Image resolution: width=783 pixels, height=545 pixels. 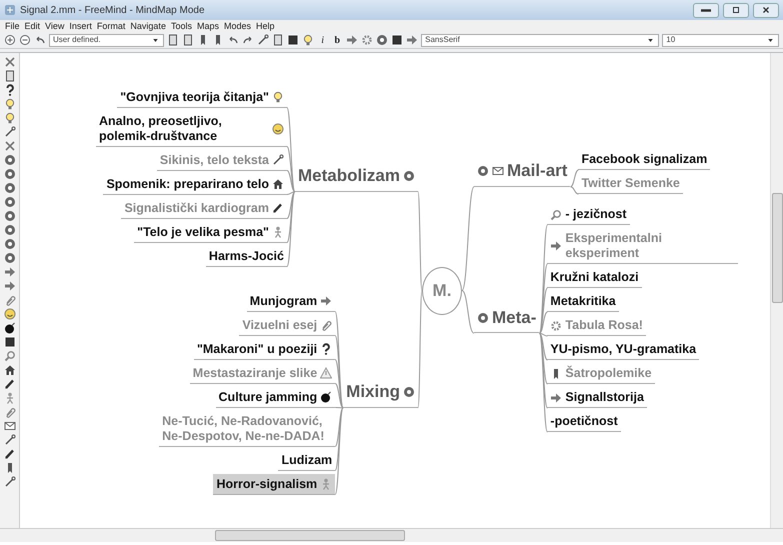 What do you see at coordinates (274, 484) in the screenshot?
I see `mind-map-node: Horror-signalism` at bounding box center [274, 484].